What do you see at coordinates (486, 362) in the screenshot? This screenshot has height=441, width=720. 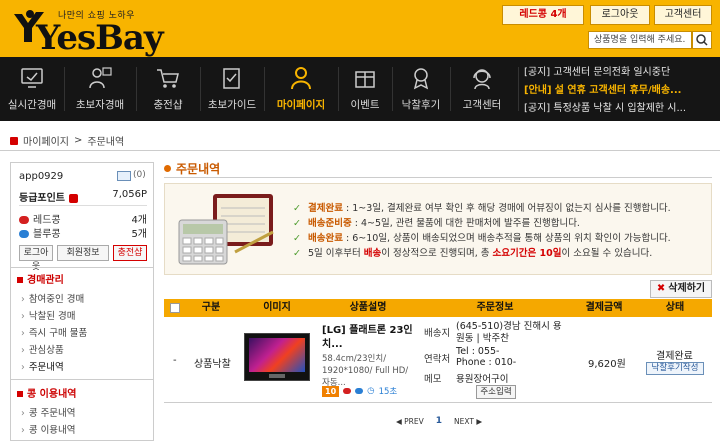 I see `mobile-value: Phone : 010-` at bounding box center [486, 362].